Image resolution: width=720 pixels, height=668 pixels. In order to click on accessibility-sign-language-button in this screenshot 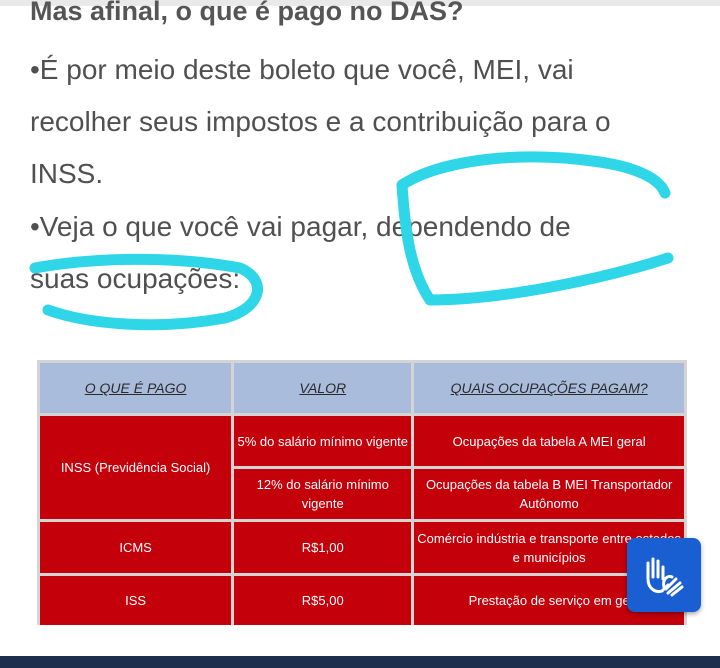, I will do `click(664, 575)`.